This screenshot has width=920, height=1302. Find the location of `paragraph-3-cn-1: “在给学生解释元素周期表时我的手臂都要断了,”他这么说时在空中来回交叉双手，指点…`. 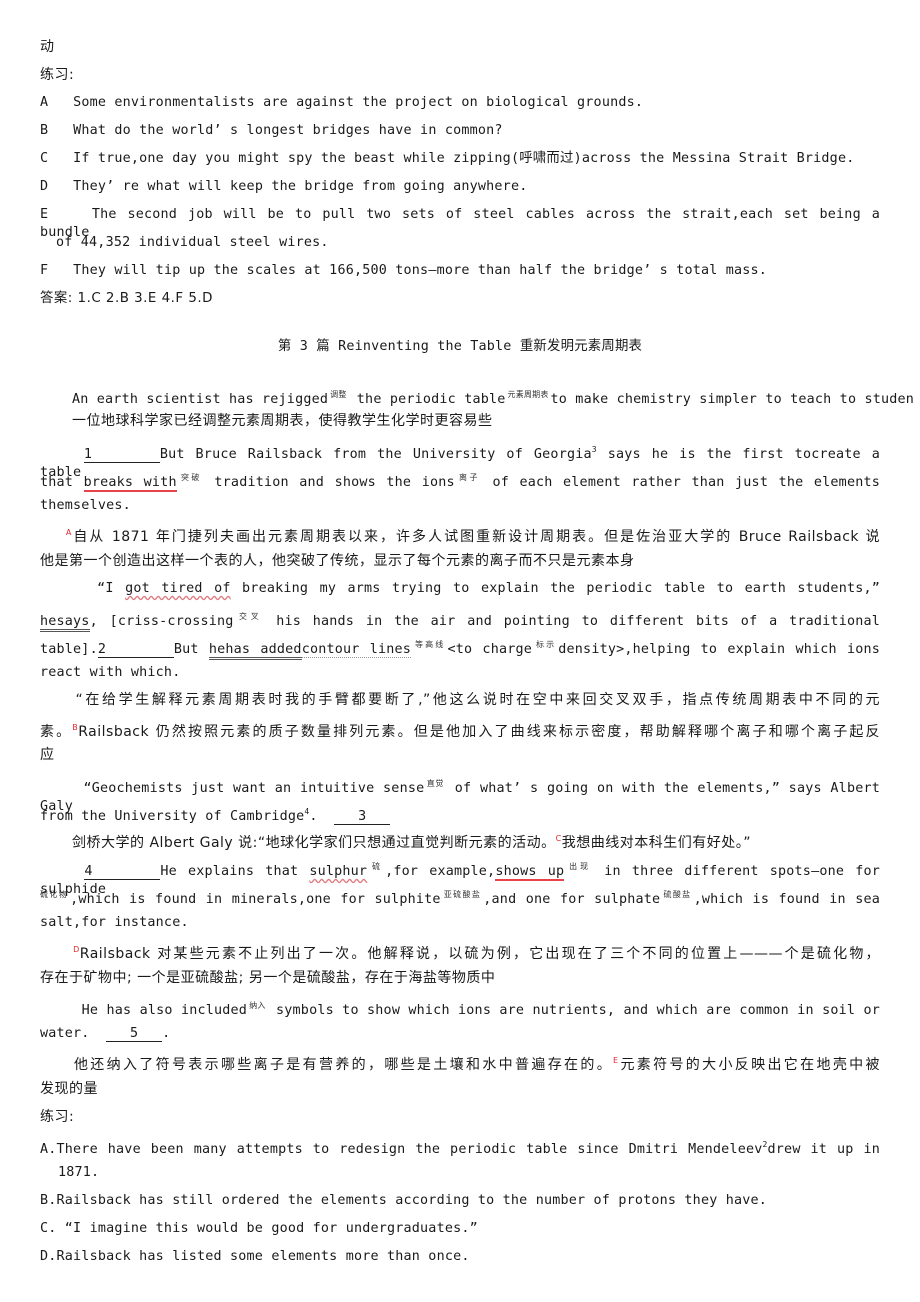

paragraph-3-cn-1: “在给学生解释元素周期表时我的手臂都要断了,”他这么说时在空中来回交叉双手，指点… is located at coordinates (460, 700).